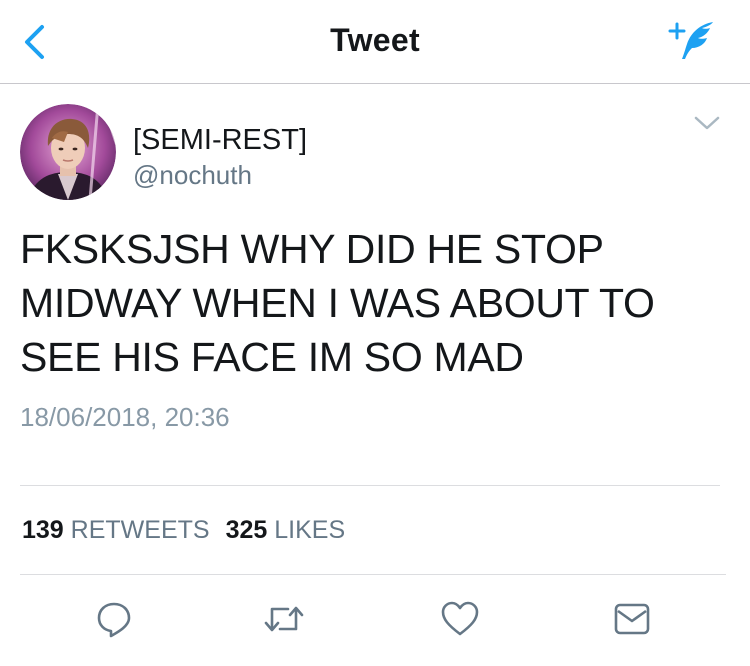  I want to click on reply-button, so click(114, 619).